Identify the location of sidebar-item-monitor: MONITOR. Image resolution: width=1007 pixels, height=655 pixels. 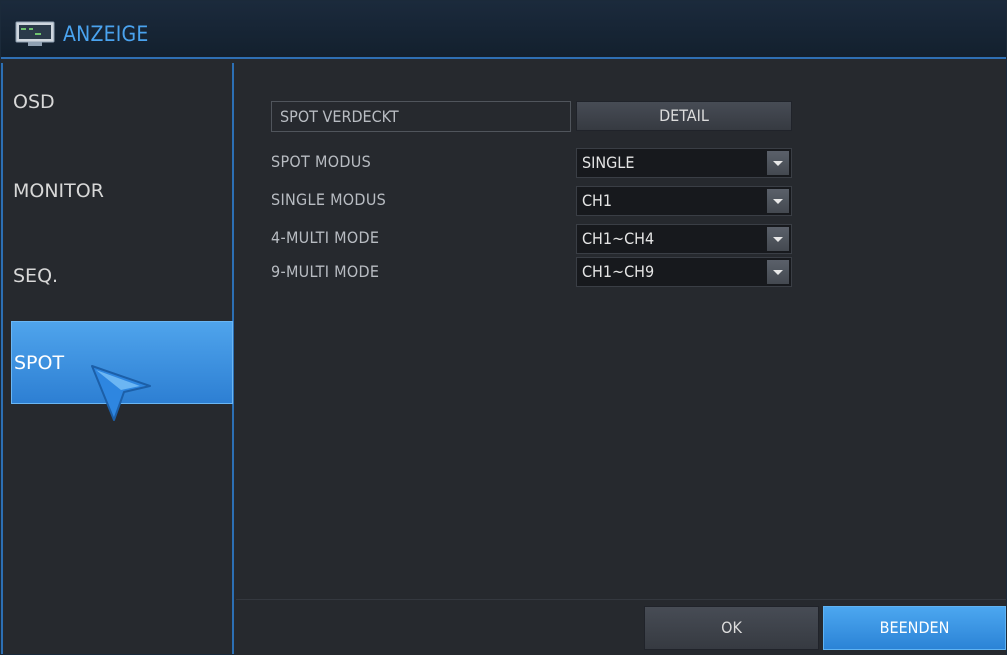
(122, 199).